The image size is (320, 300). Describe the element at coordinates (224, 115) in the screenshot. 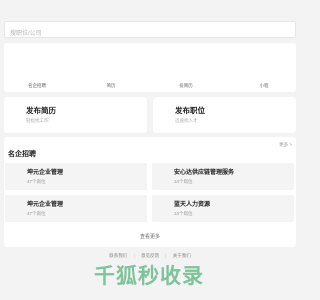

I see `post-job-card: 发布职位 迅速找人才` at that location.